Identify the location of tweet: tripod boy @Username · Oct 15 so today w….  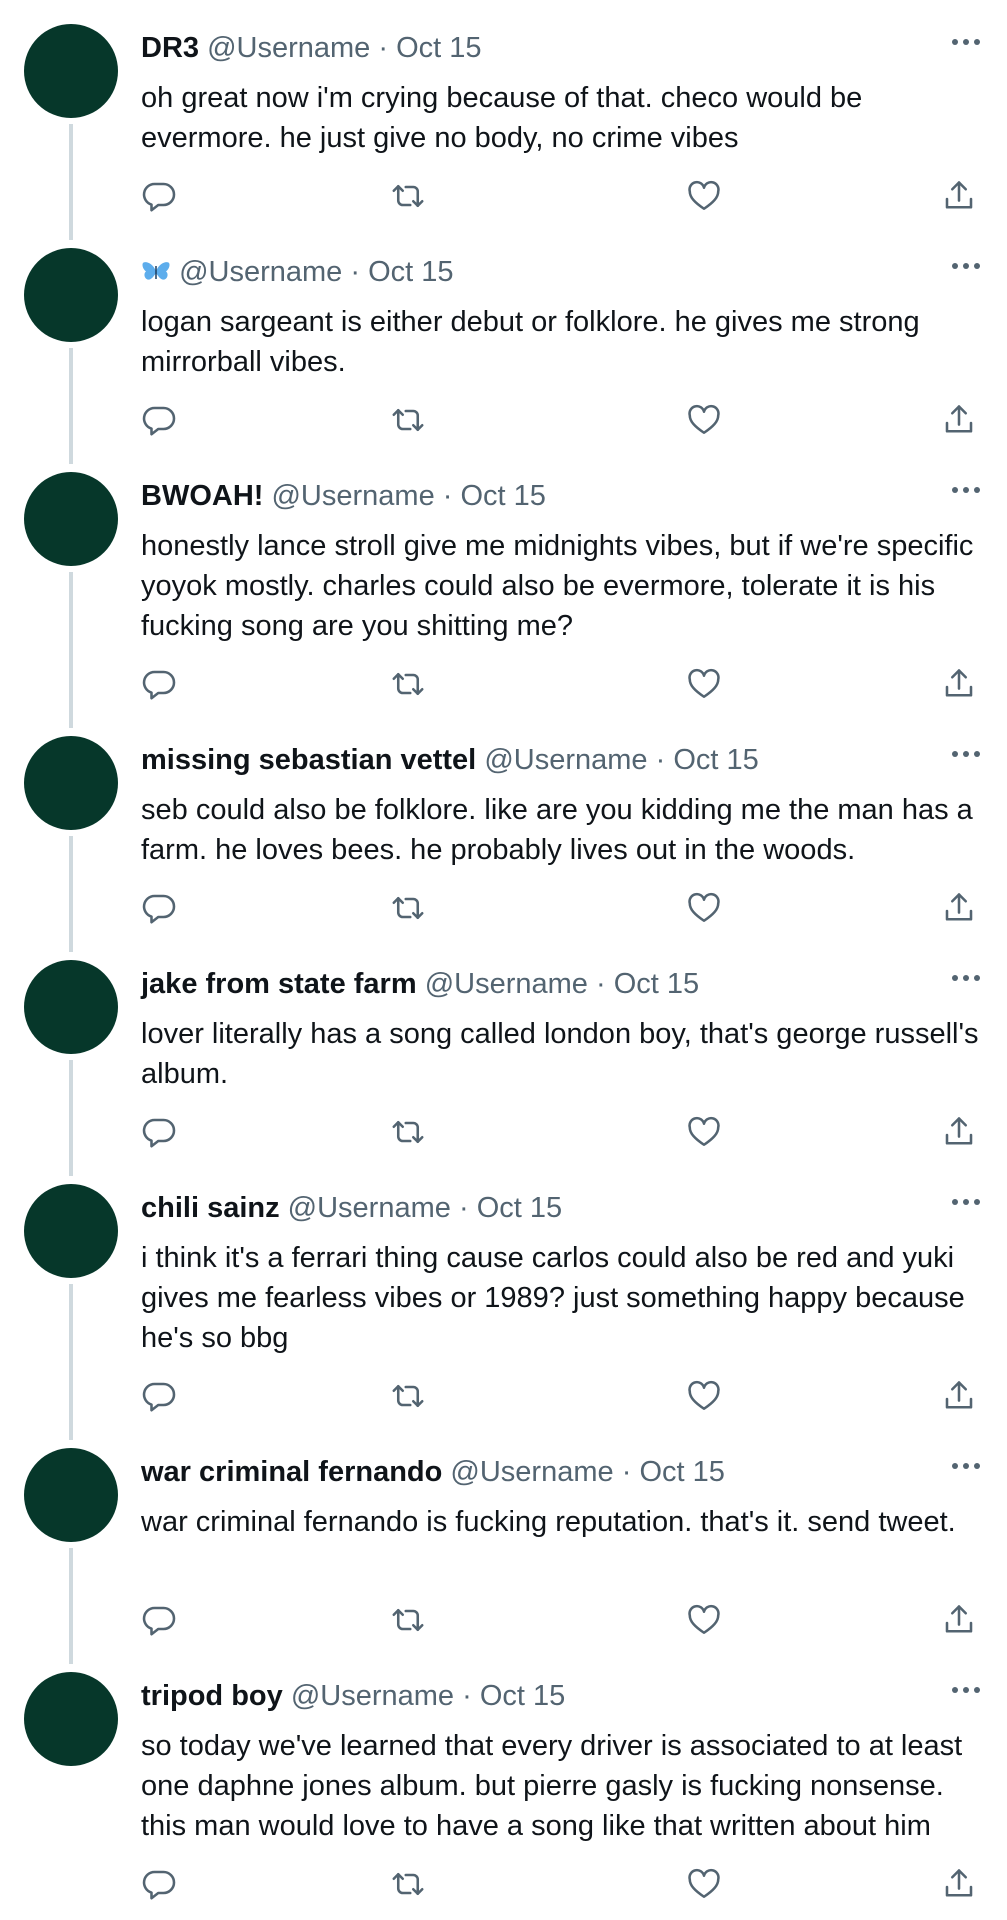
(503, 1784).